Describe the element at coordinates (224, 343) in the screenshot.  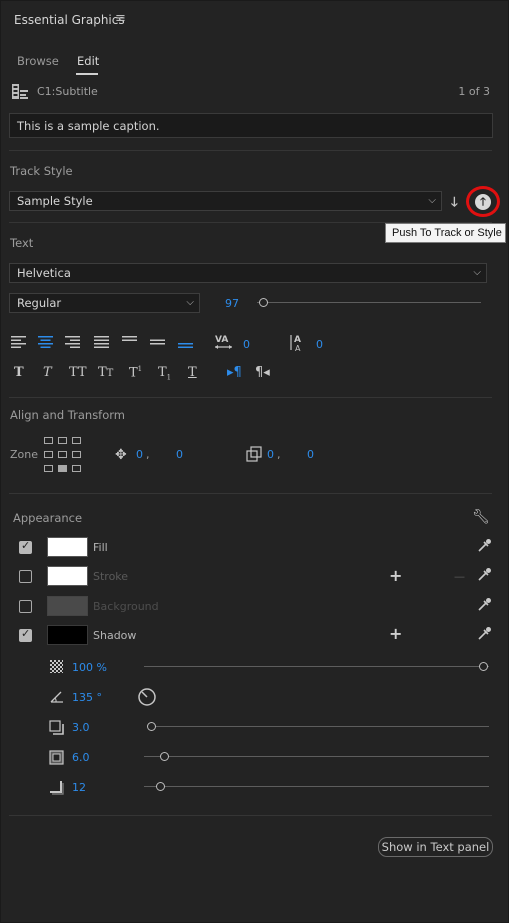
I see `kerning-icon: VA` at that location.